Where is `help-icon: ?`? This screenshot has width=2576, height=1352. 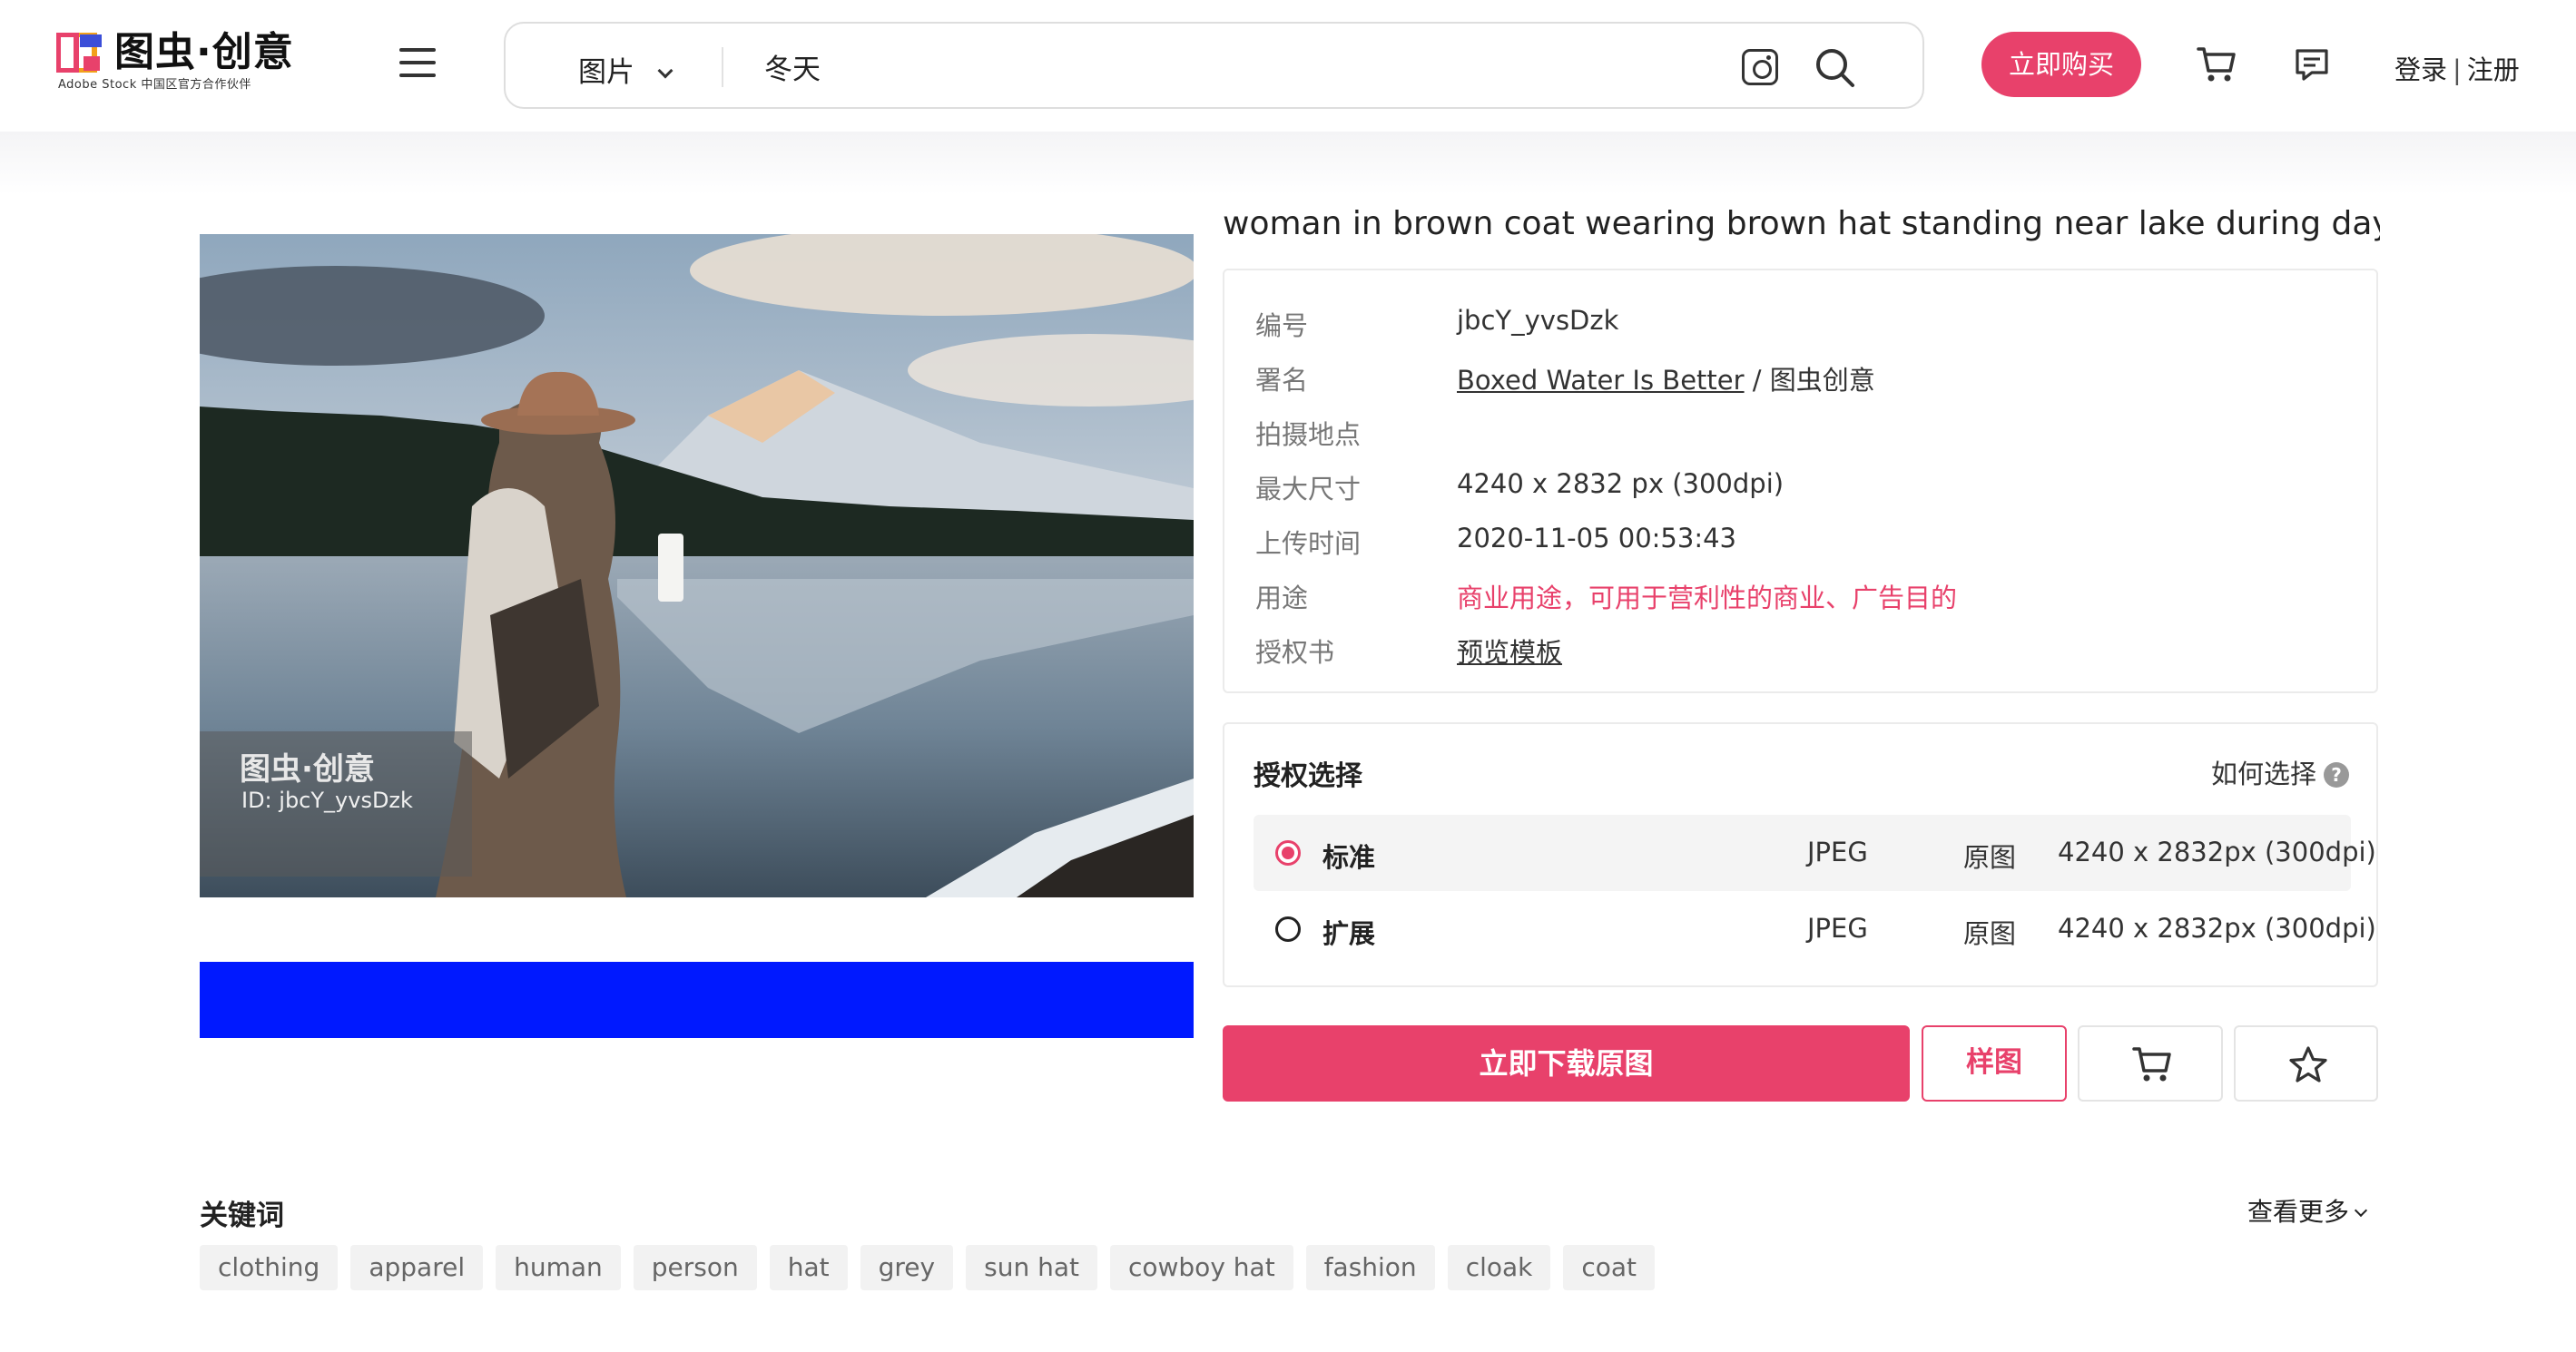
help-icon: ? is located at coordinates (2336, 775).